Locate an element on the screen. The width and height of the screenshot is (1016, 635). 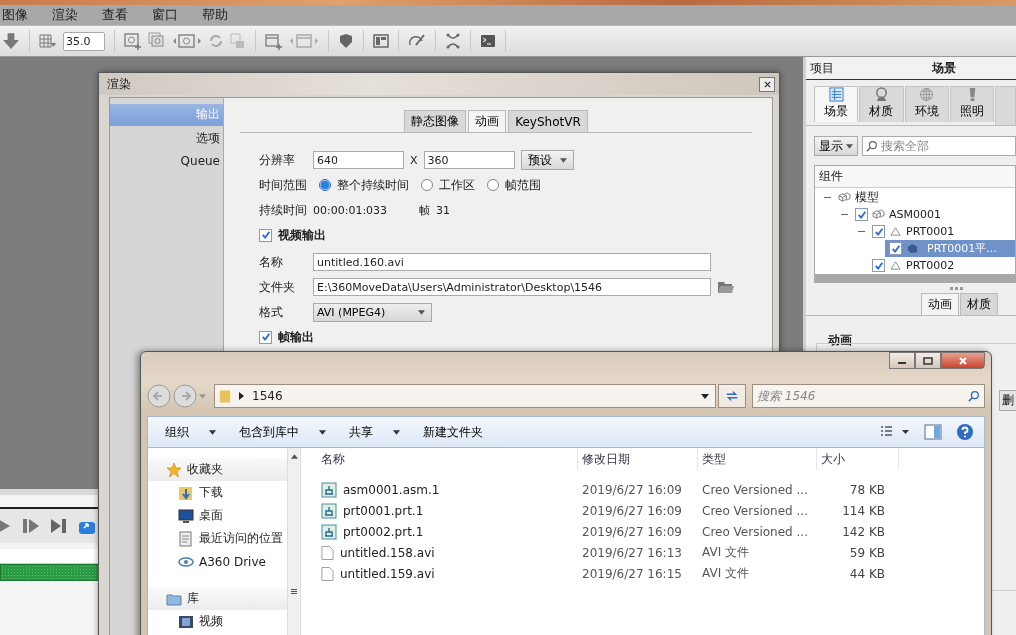
refresh-icon is located at coordinates (216, 41).